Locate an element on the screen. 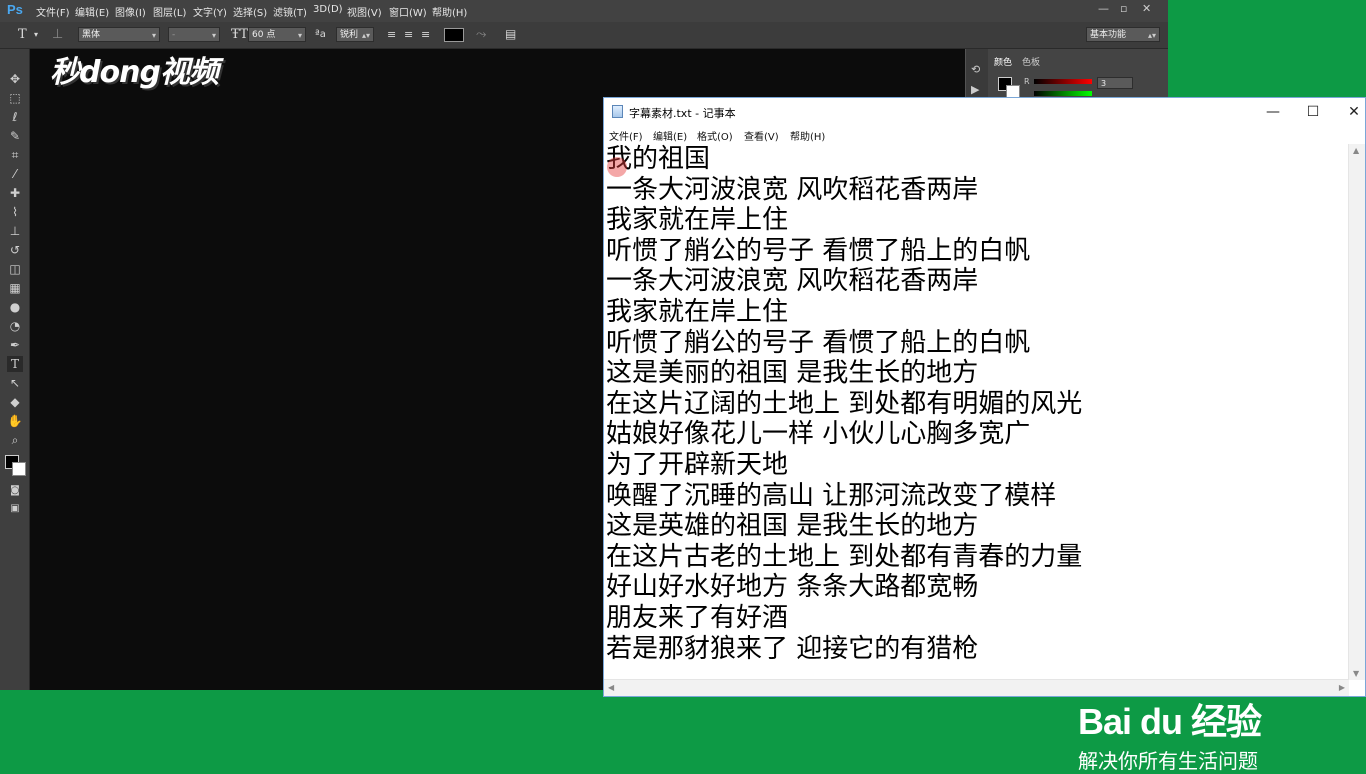 Image resolution: width=1366 pixels, height=774 pixels. eyedropper-tool-icon: ⁄ is located at coordinates (15, 174).